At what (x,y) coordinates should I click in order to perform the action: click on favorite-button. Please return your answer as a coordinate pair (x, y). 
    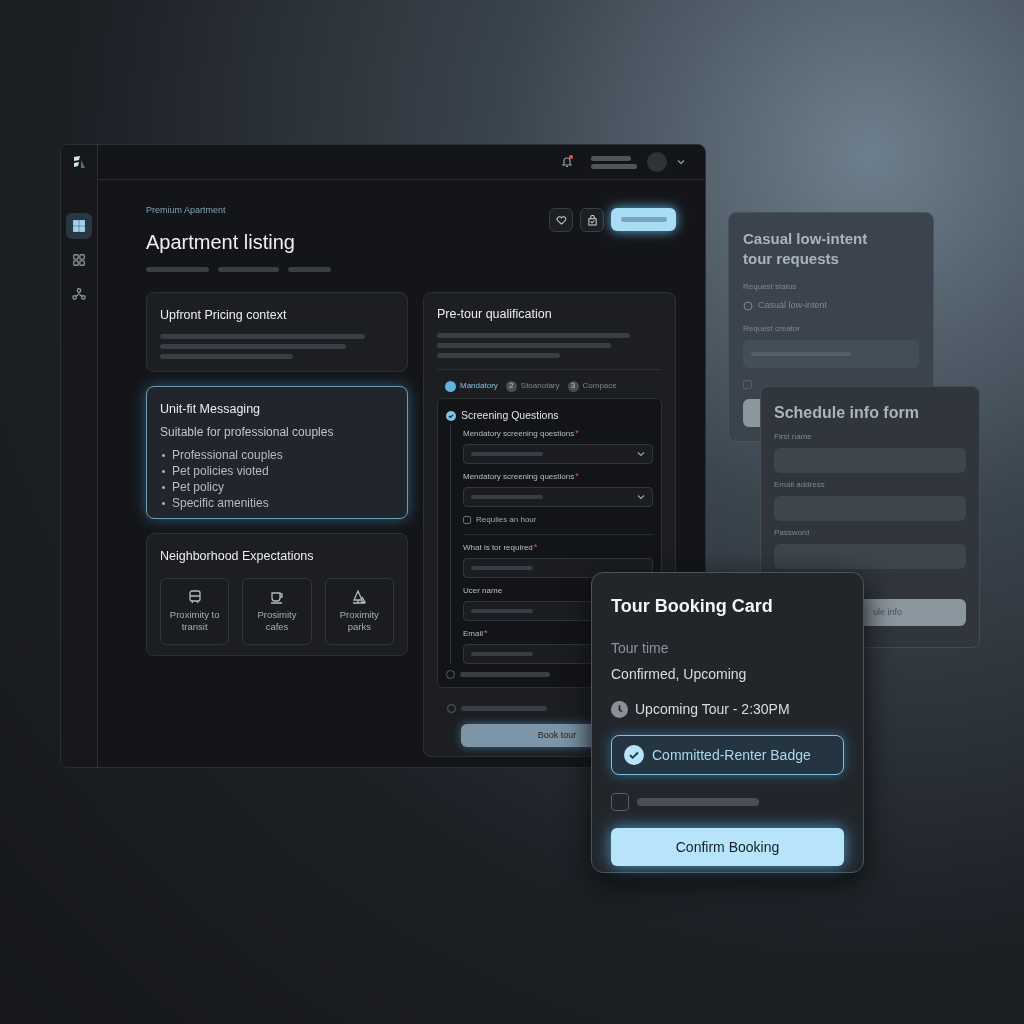
    Looking at the image, I should click on (561, 220).